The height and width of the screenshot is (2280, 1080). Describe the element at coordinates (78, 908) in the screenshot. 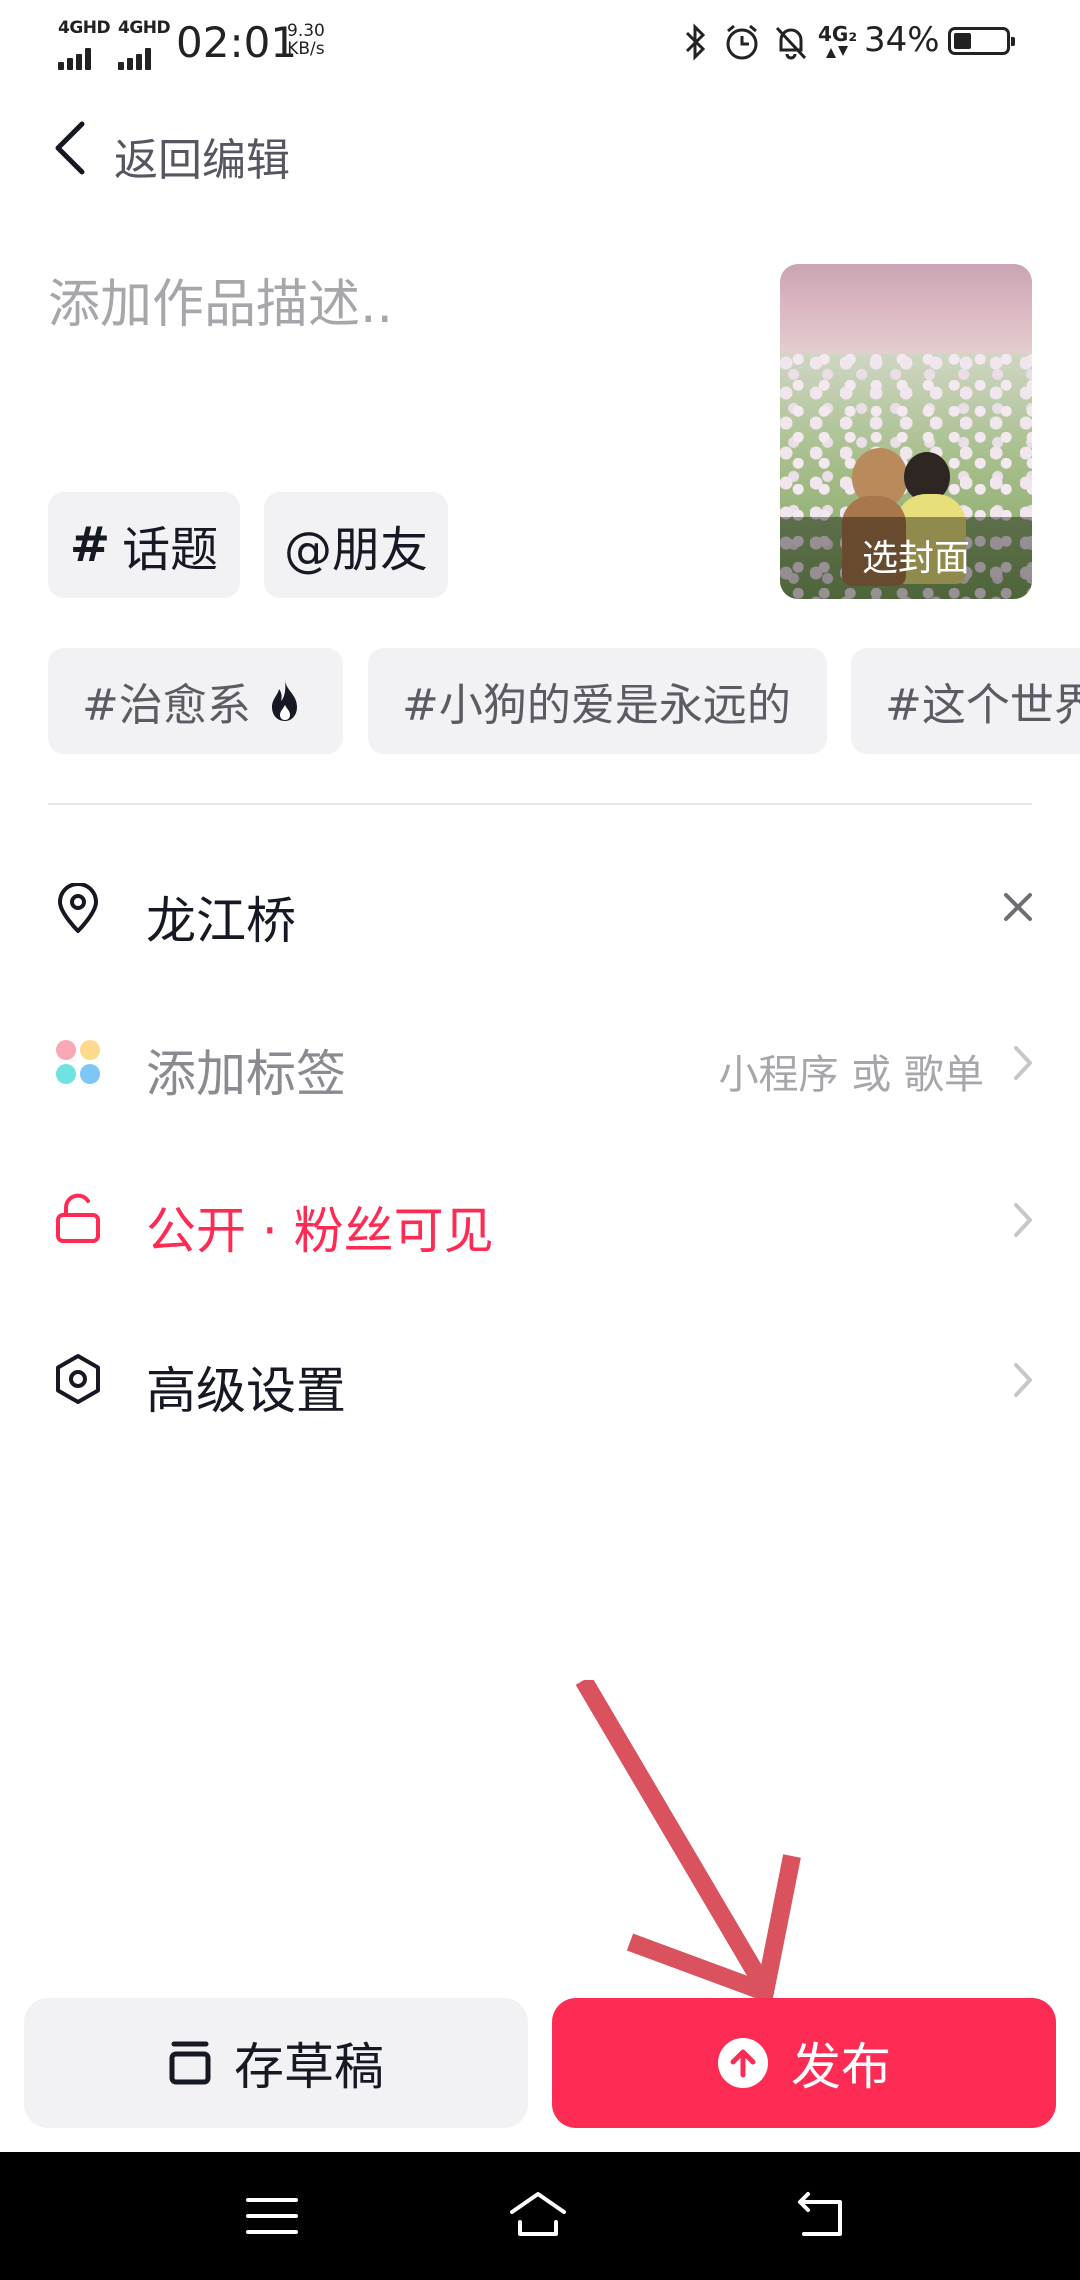

I see `location-pin-icon` at that location.